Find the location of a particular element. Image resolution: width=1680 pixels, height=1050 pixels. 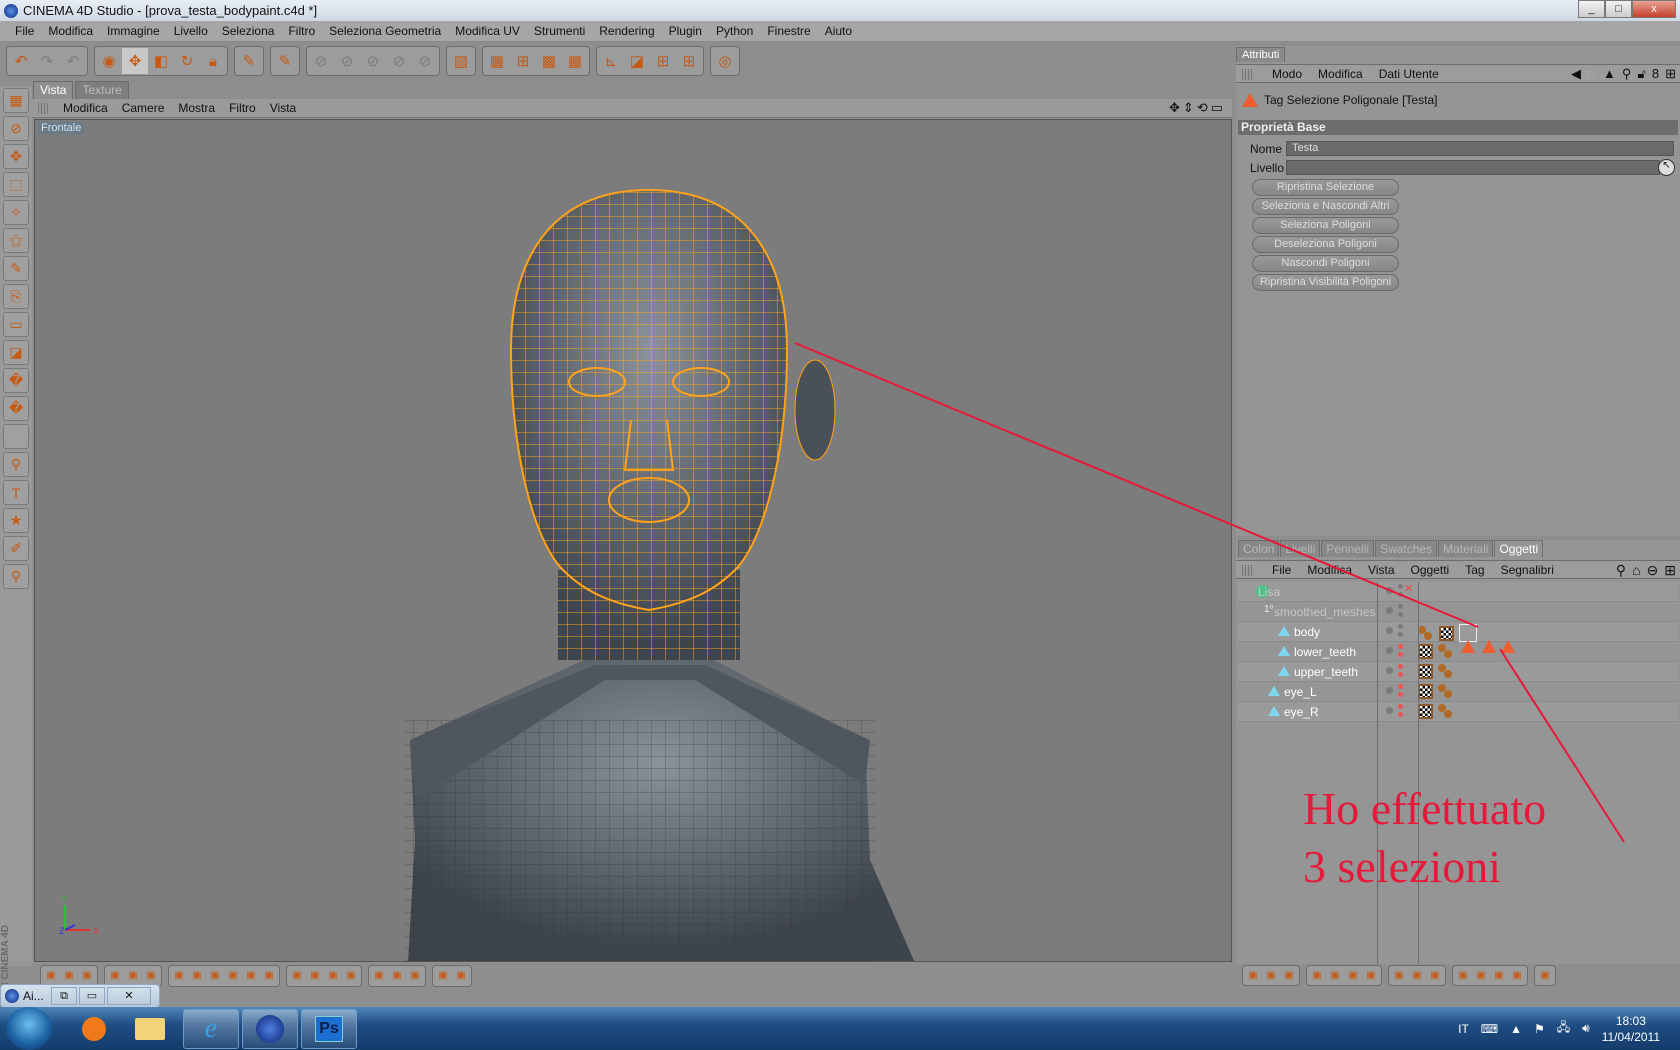

back-arrow-icon: ◀ is located at coordinates (1576, 74).